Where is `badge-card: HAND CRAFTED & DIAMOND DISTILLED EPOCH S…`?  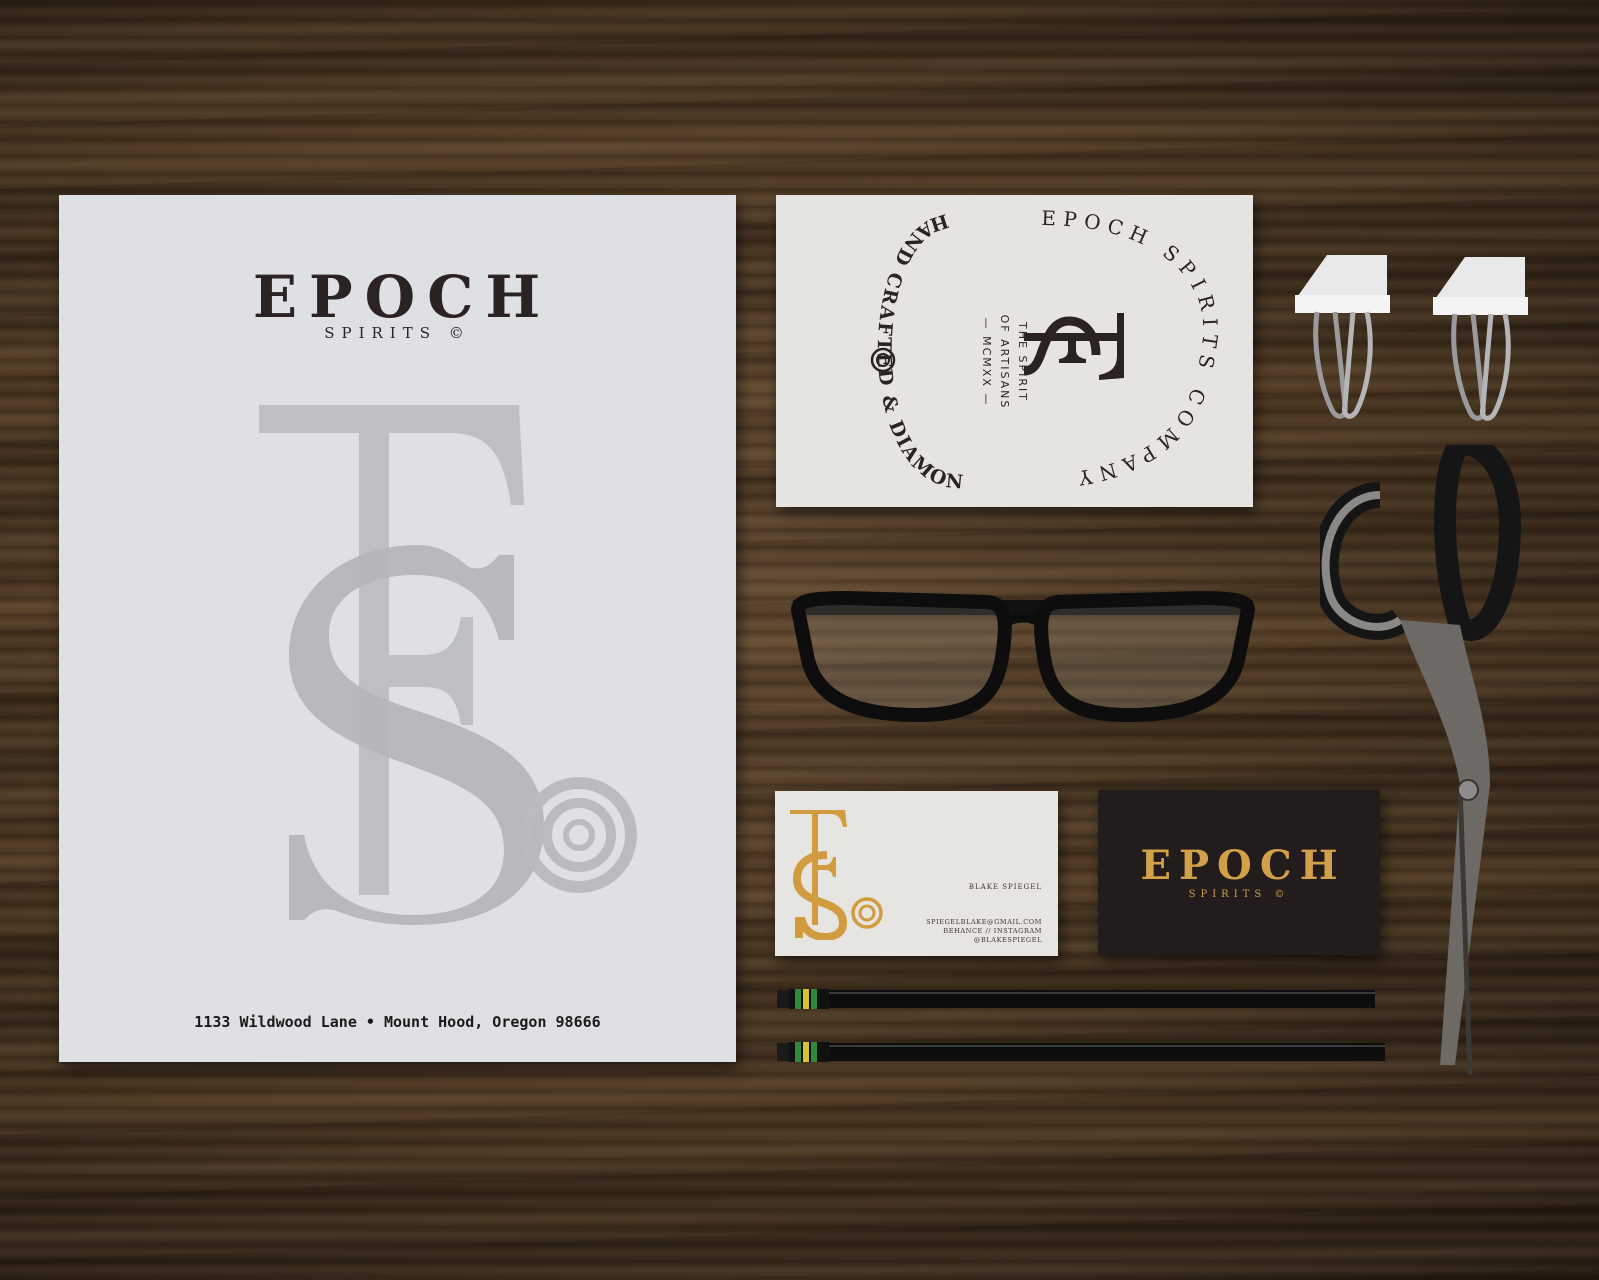
badge-card: HAND CRAFTED & DIAMOND DISTILLED EPOCH S… is located at coordinates (1014, 351).